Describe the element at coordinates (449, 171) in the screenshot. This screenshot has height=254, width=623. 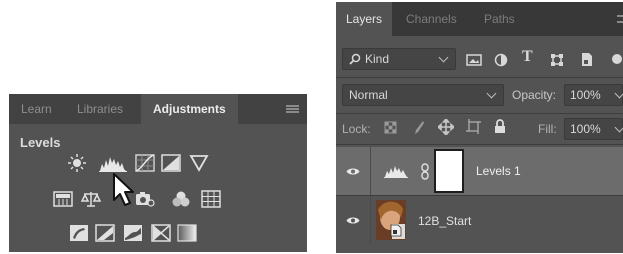
I see `layer-mask-thumbnail` at that location.